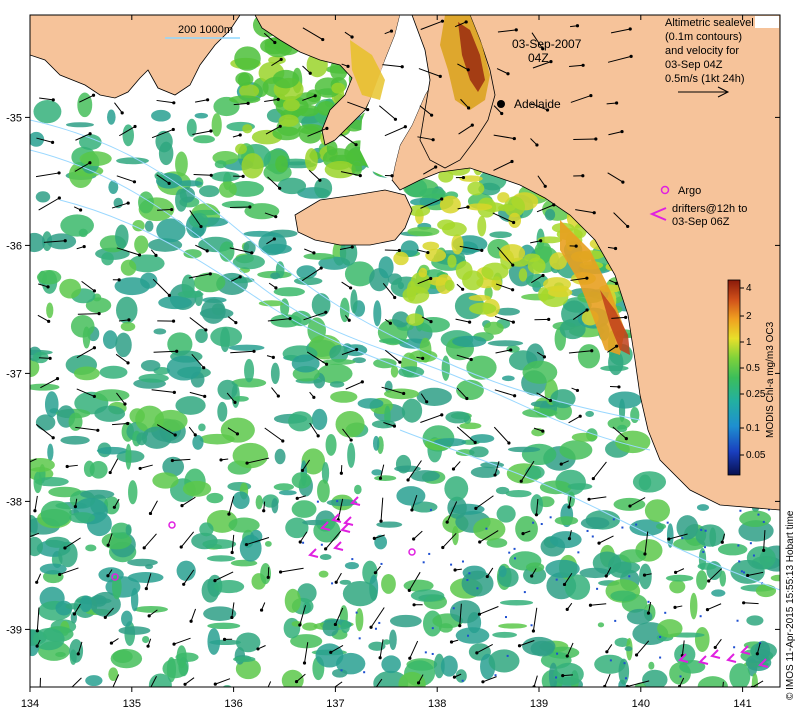 The height and width of the screenshot is (720, 800). Describe the element at coordinates (88, 314) in the screenshot. I see `velocity-arrow` at that location.